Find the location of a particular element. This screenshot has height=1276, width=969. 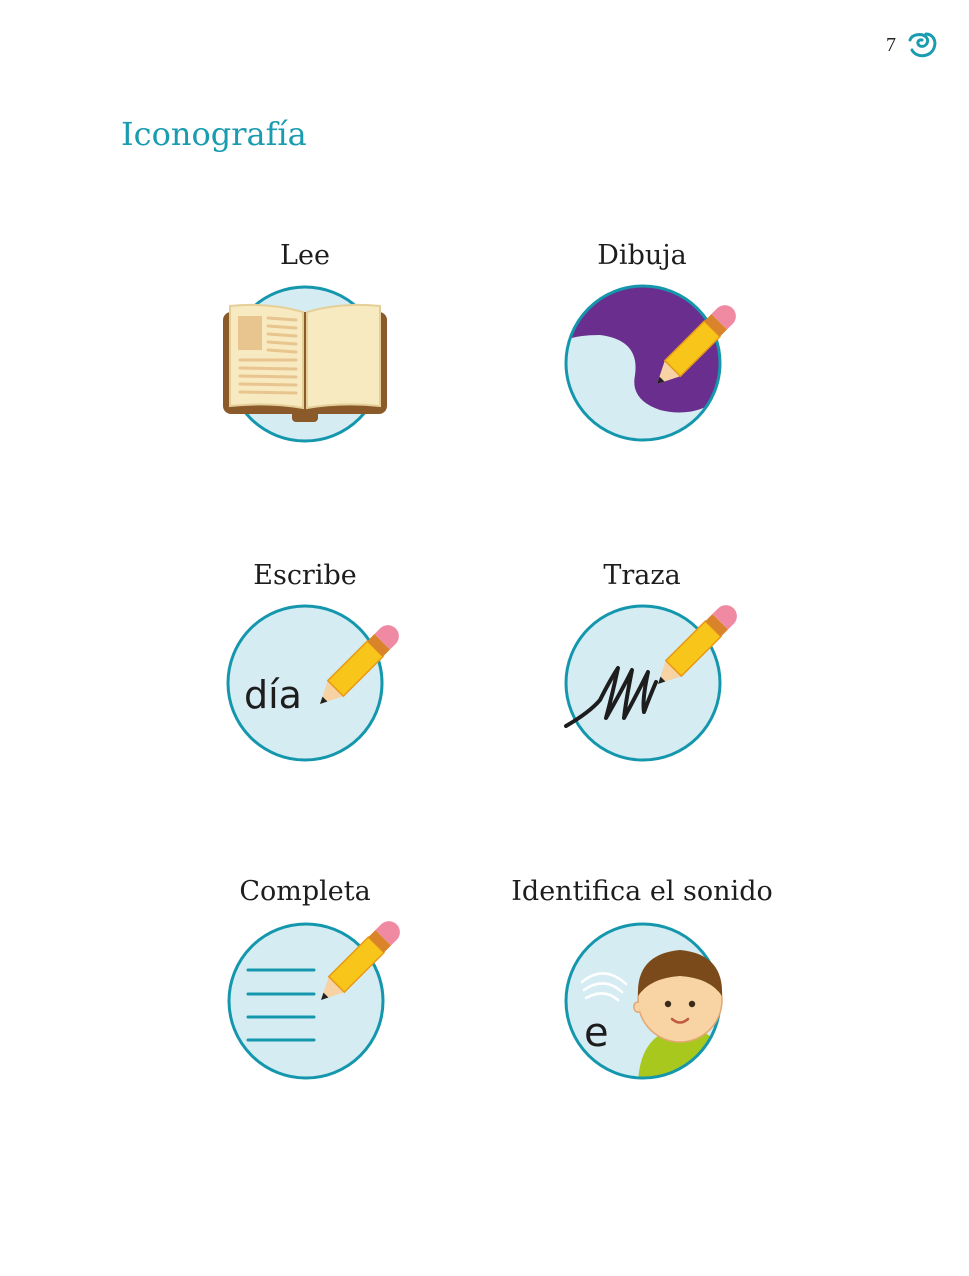

icon-label: Identifica el sonido is located at coordinates (642, 891).